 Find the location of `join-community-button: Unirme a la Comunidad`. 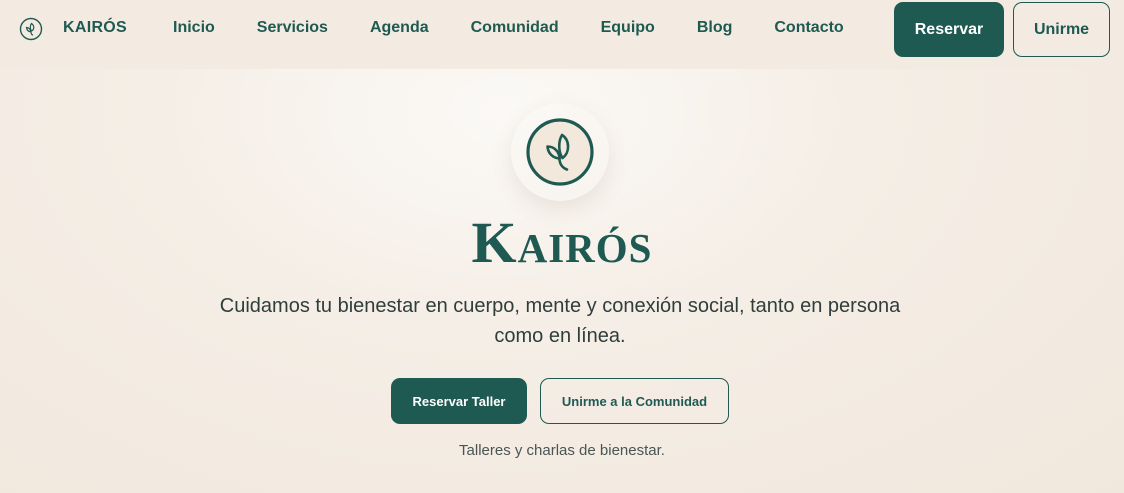

join-community-button: Unirme a la Comunidad is located at coordinates (634, 401).